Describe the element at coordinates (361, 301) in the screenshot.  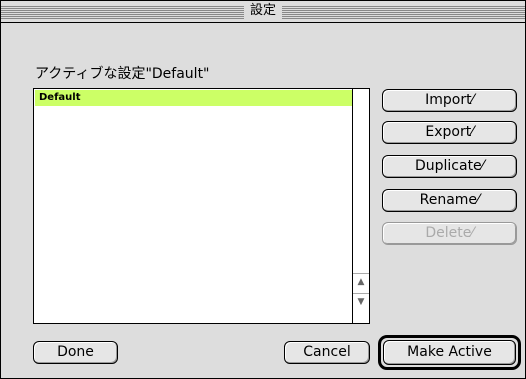
I see `scroll-down-arrow-icon: ▼` at that location.